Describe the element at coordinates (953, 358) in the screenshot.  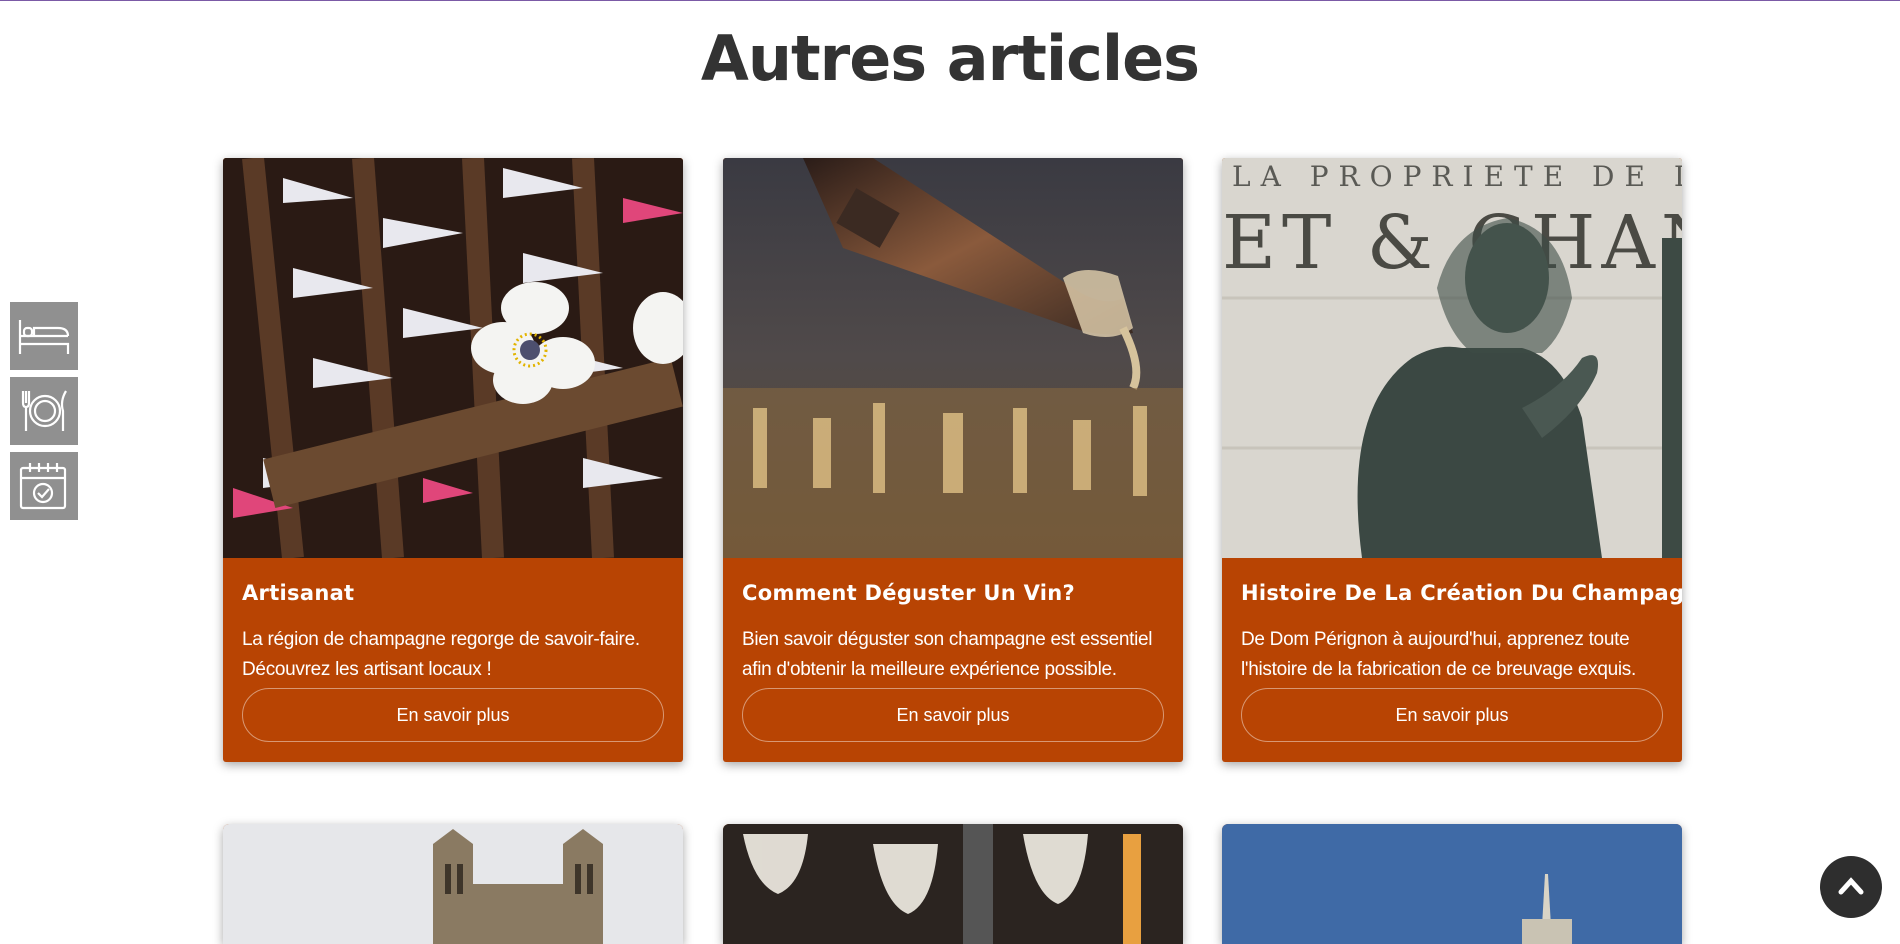
I see `article-image-champagne-pour` at that location.